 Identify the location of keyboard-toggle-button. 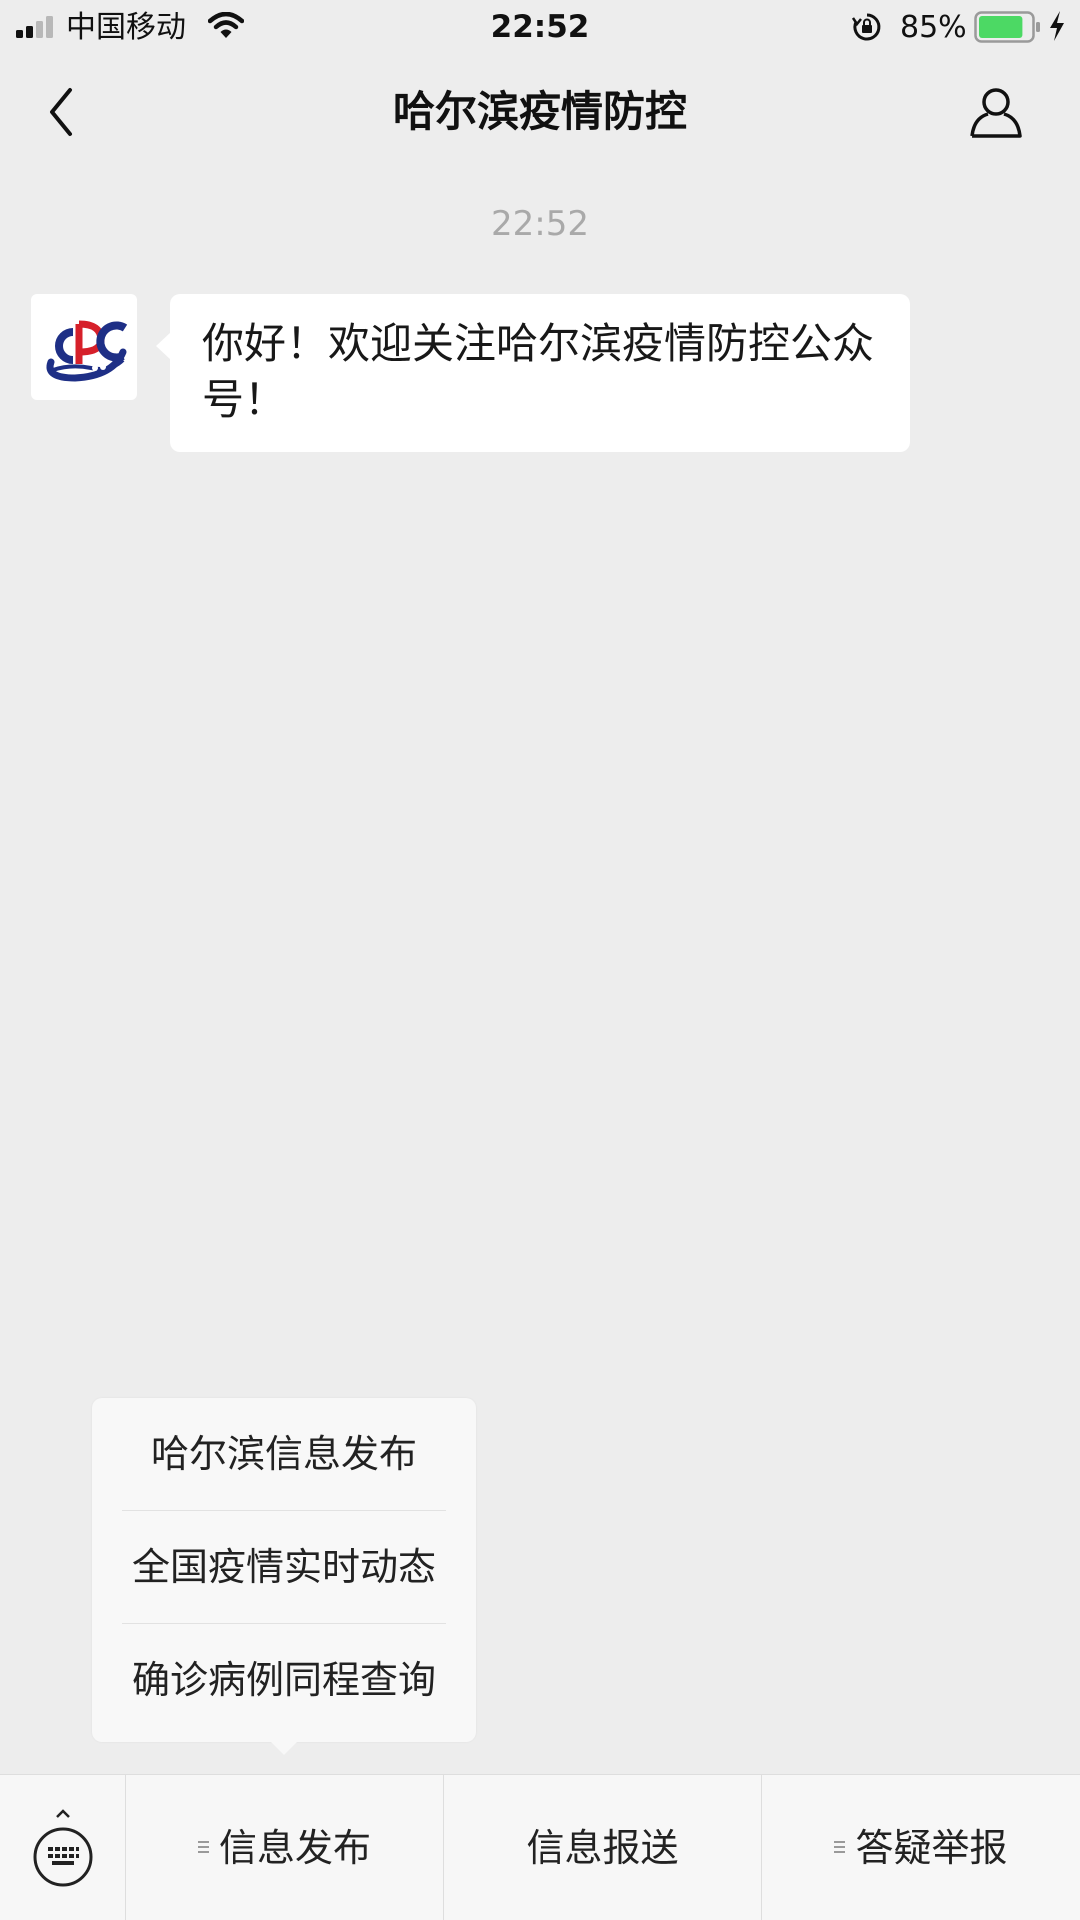
(63, 1847).